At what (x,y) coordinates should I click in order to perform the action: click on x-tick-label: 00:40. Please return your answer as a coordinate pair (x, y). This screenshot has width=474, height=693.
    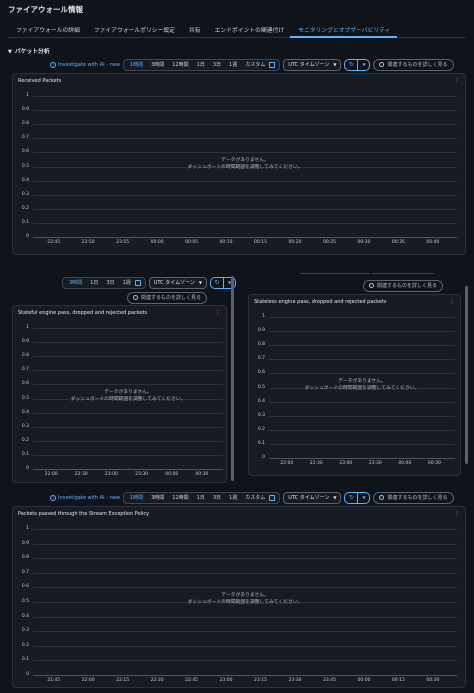
    Looking at the image, I should click on (433, 242).